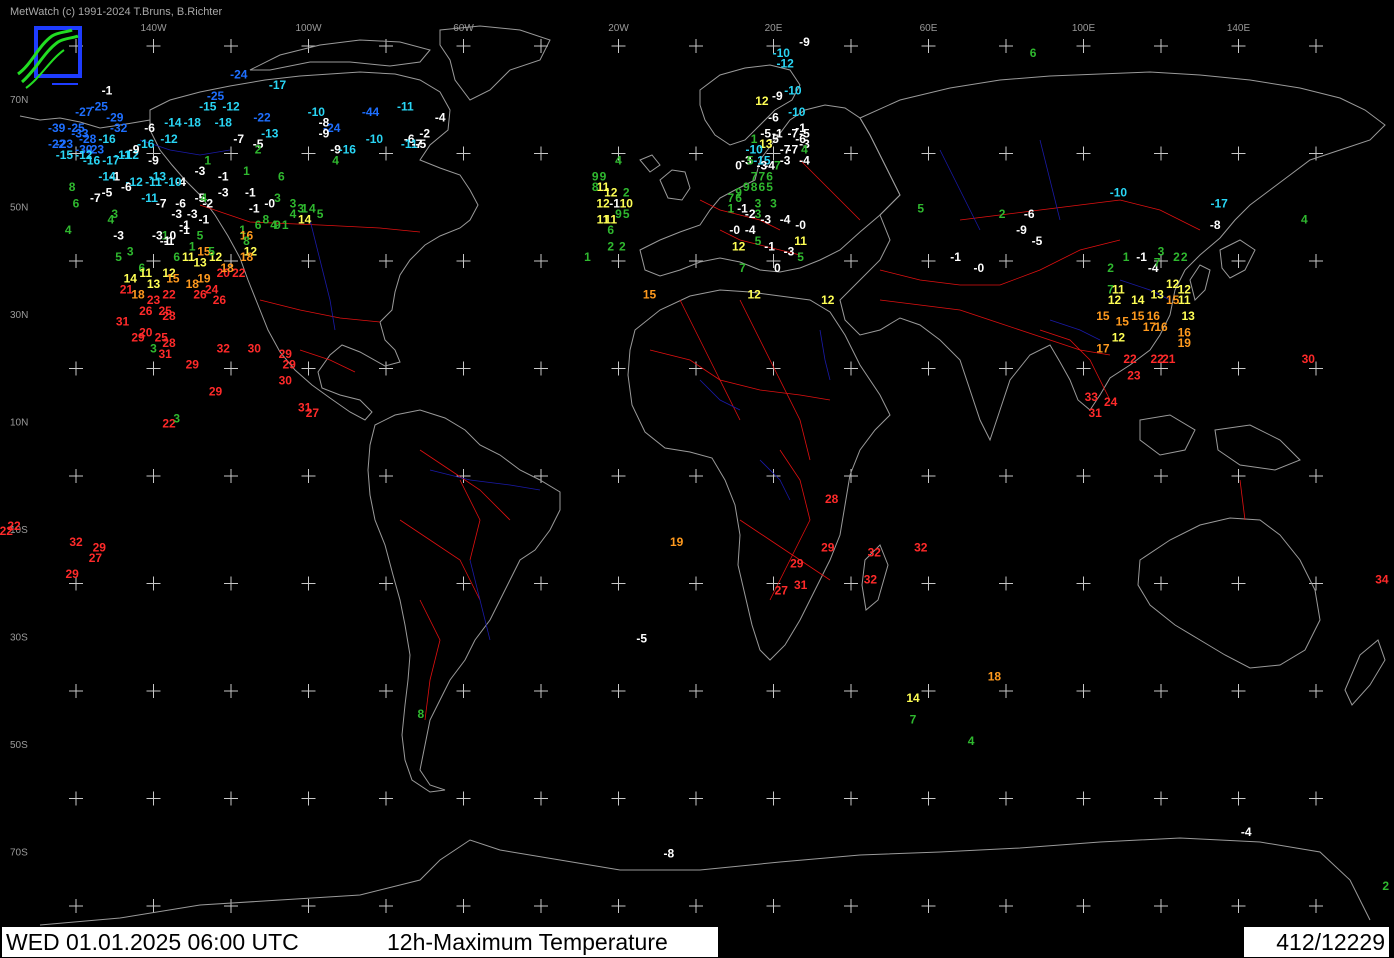 This screenshot has width=1394, height=958. What do you see at coordinates (57, 128) in the screenshot?
I see `temperature-observation: -39` at bounding box center [57, 128].